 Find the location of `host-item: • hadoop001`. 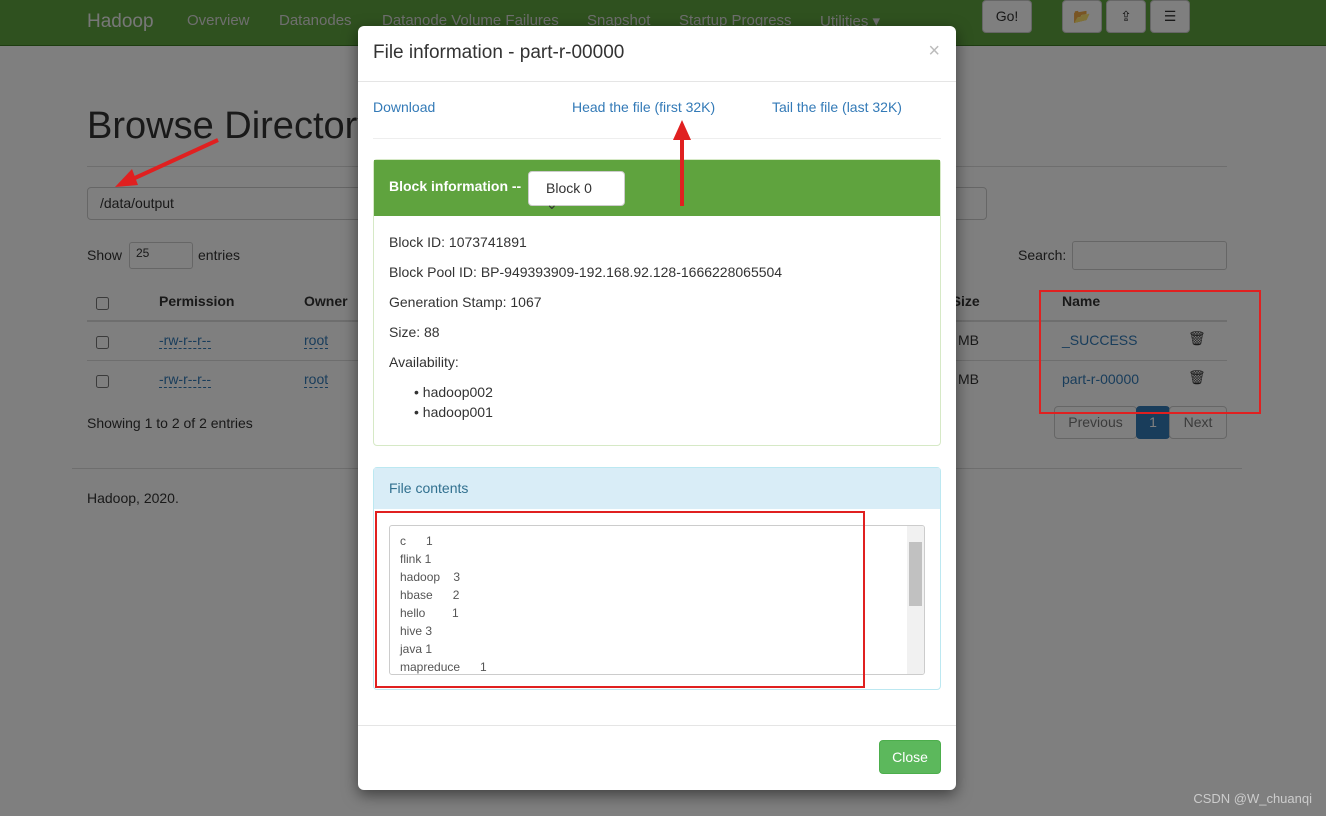

host-item: • hadoop001 is located at coordinates (453, 412).